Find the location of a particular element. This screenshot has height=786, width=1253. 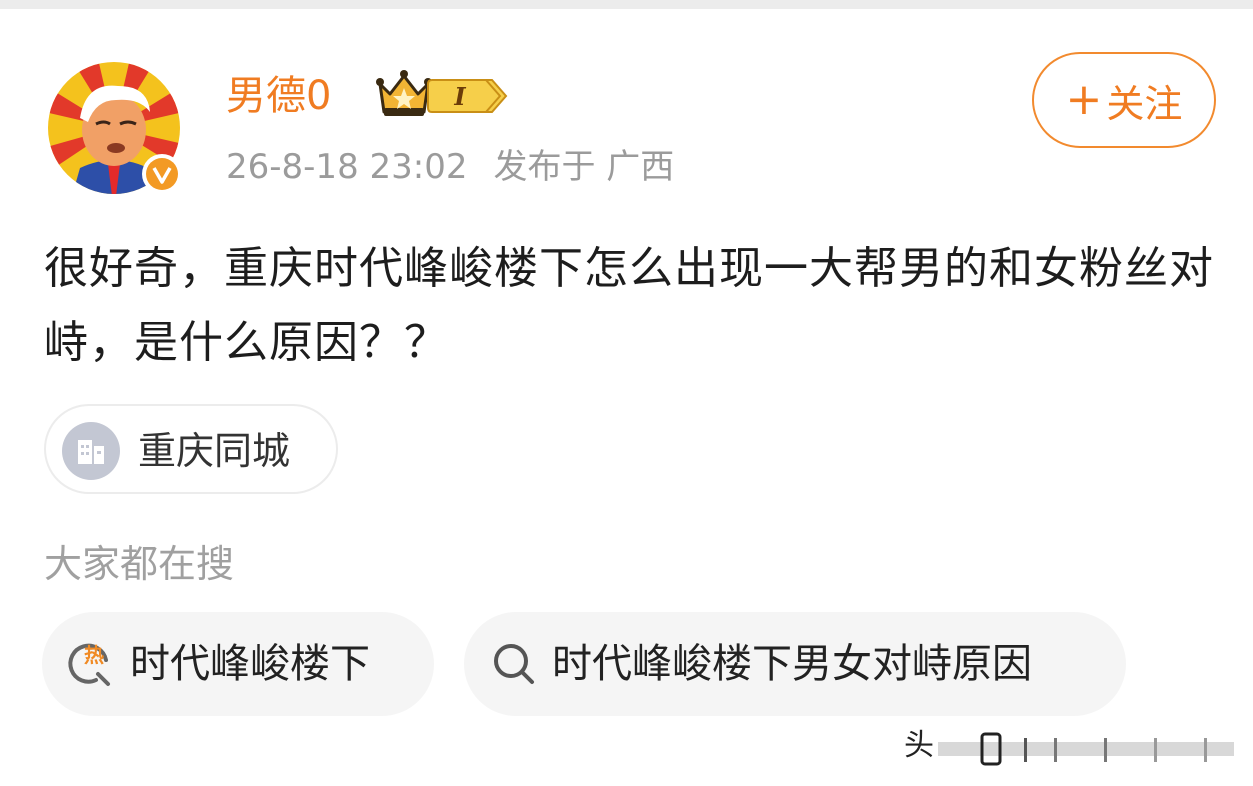

crown-icon is located at coordinates (404, 94).